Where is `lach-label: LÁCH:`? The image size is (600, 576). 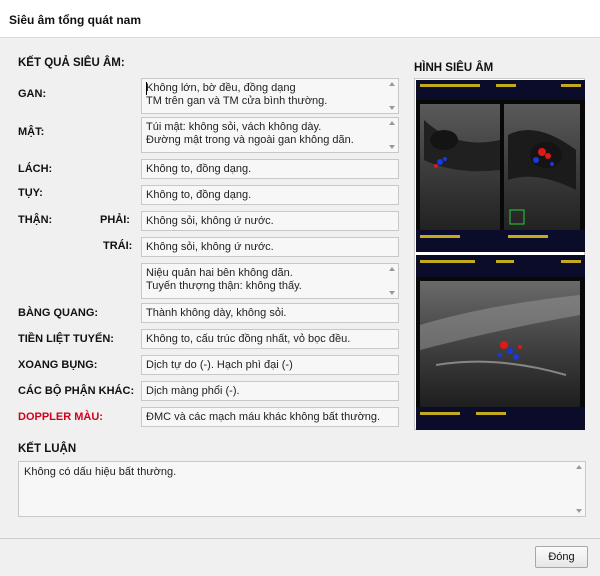 lach-label: LÁCH: is located at coordinates (35, 169).